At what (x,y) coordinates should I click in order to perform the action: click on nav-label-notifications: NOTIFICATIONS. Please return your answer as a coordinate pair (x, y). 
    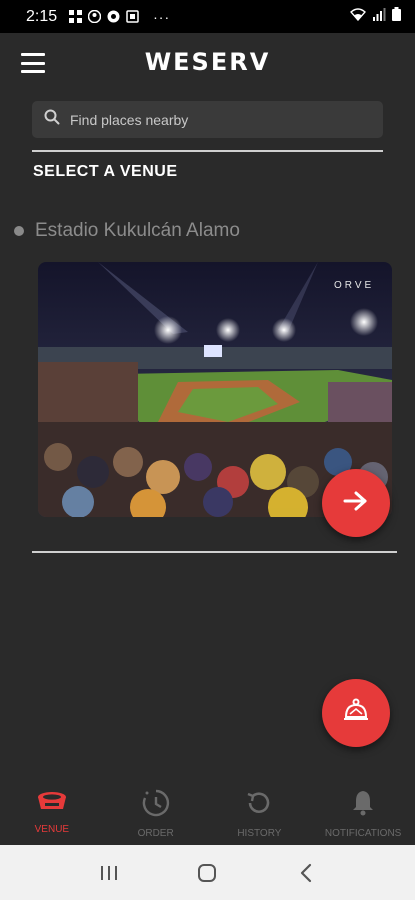
    Looking at the image, I should click on (363, 833).